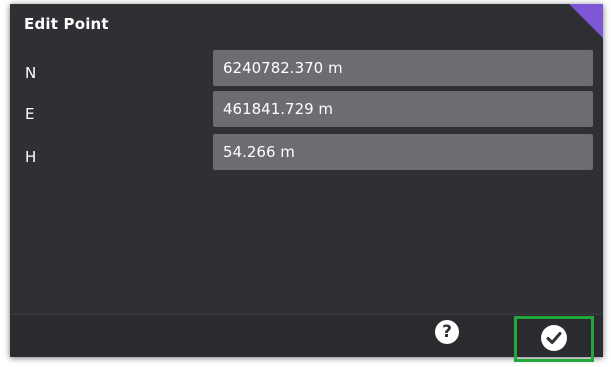 The width and height of the screenshot is (611, 367). I want to click on checkmark-icon, so click(554, 338).